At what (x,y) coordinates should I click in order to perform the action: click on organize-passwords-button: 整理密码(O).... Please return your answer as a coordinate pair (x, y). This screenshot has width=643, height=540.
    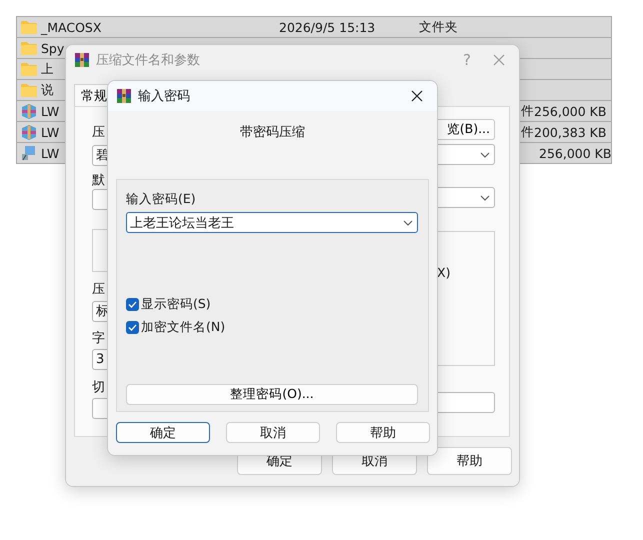
    Looking at the image, I should click on (272, 394).